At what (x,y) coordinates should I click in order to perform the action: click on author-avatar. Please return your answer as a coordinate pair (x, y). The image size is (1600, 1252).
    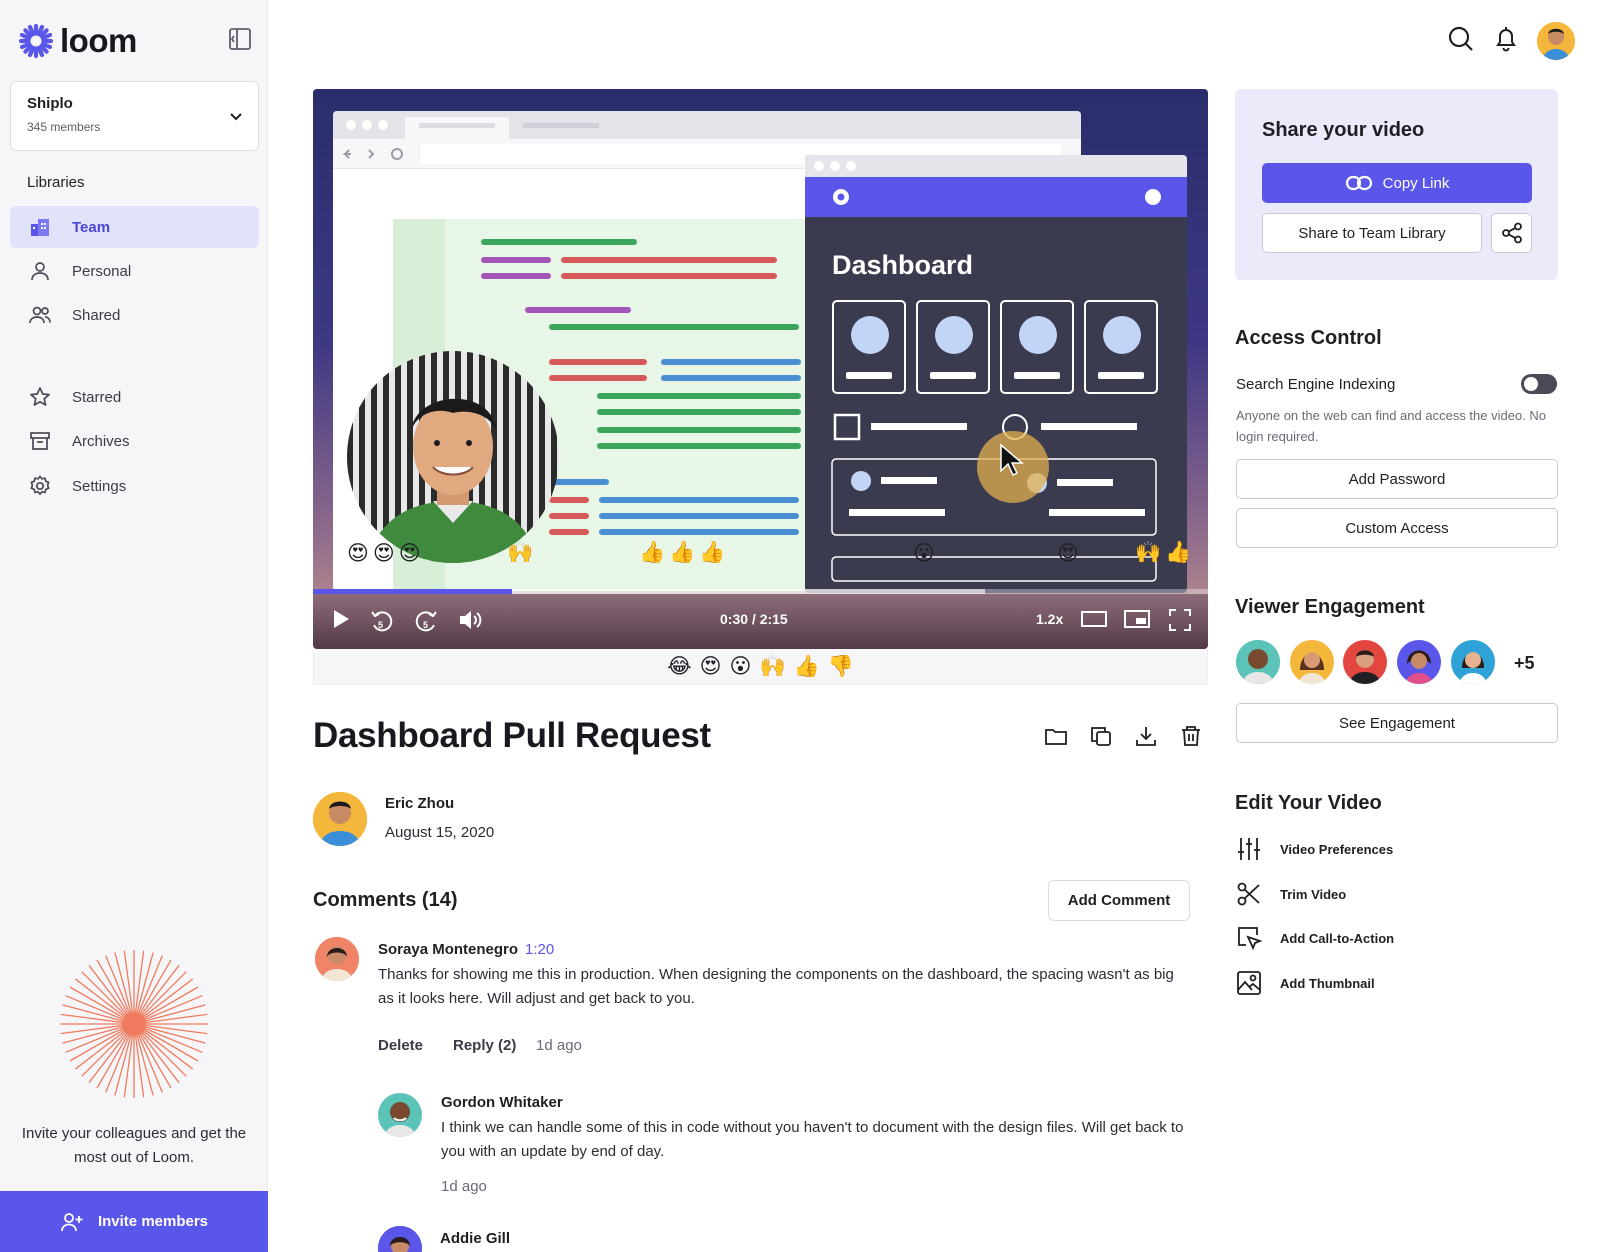
    Looking at the image, I should click on (340, 819).